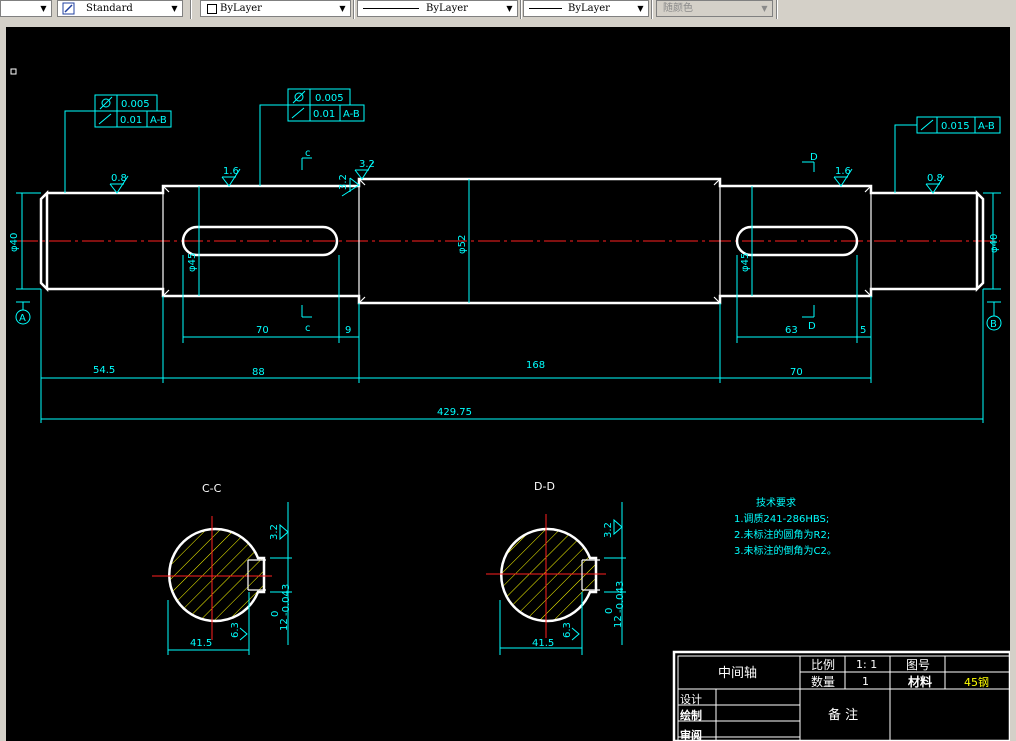 This screenshot has height=741, width=1016. Describe the element at coordinates (104, 370) in the screenshot. I see `svg-text: 54.5` at that location.